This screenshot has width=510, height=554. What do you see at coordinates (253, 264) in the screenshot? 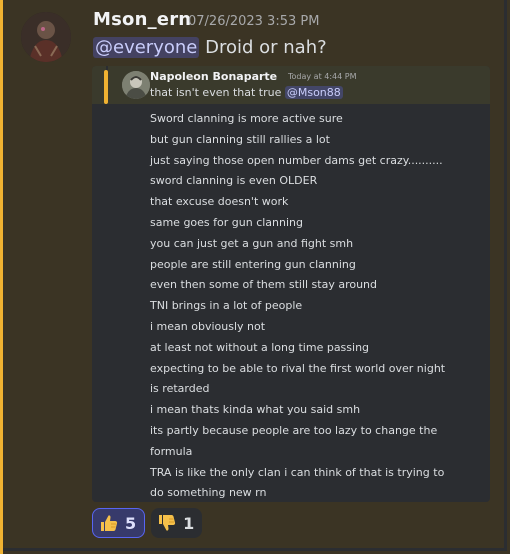
I see `embedded-line: people are still entering gun clanning` at bounding box center [253, 264].